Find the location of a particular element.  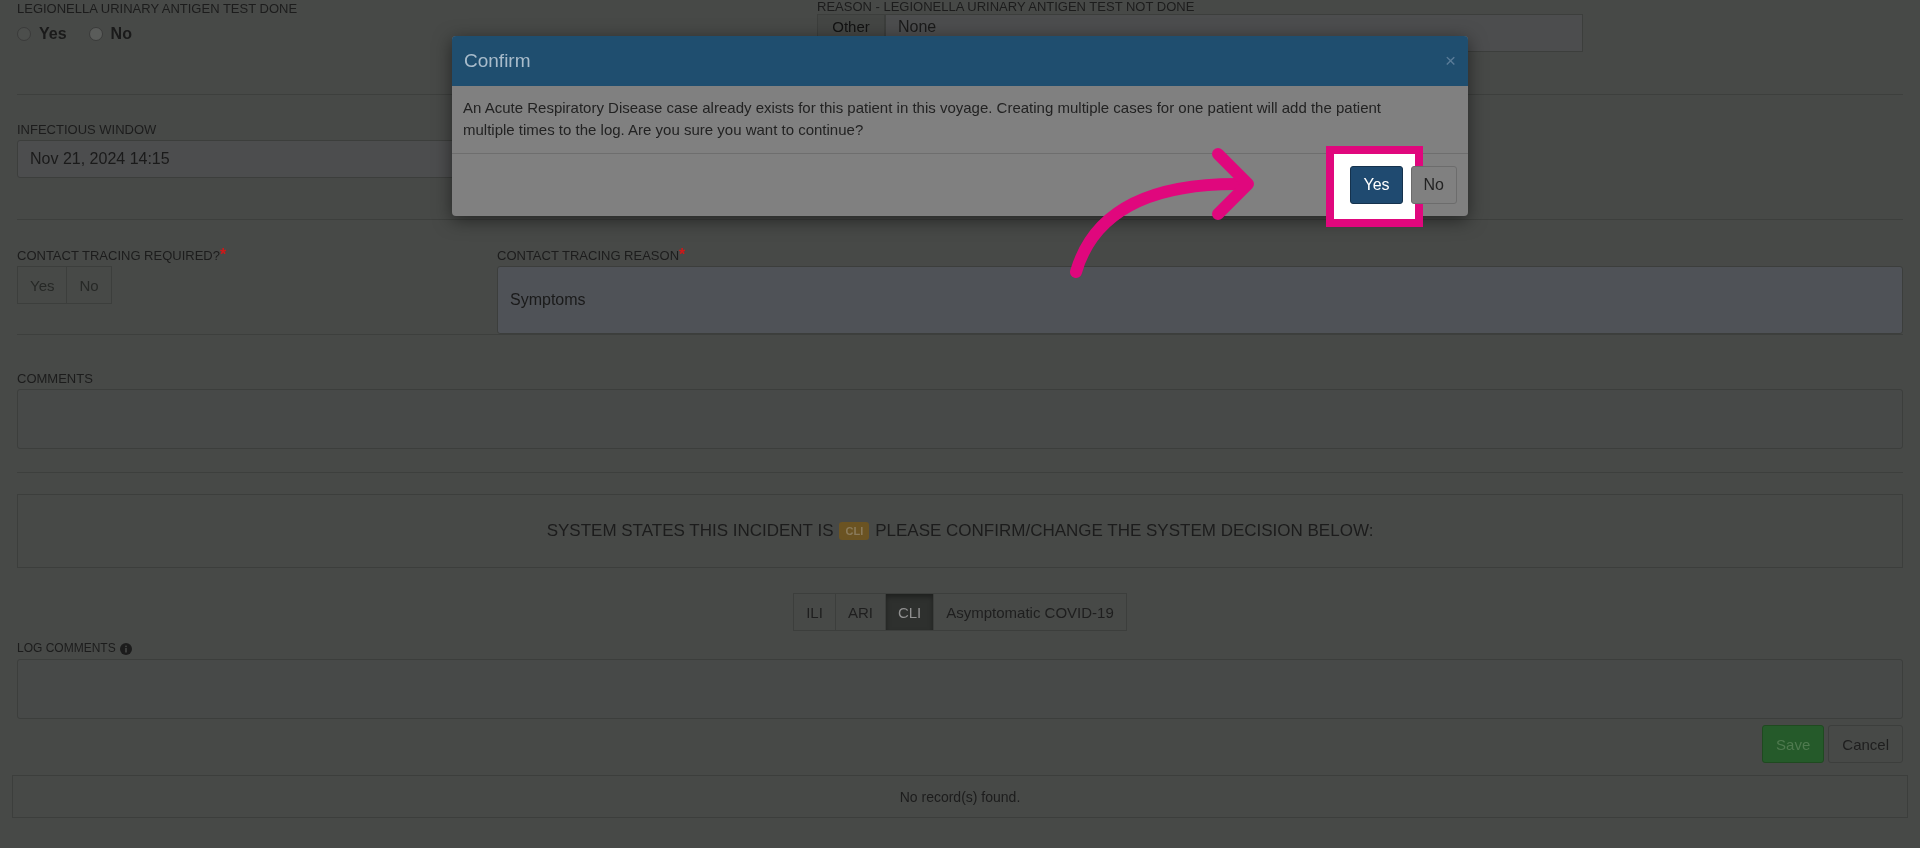

radio-button is located at coordinates (95, 34).